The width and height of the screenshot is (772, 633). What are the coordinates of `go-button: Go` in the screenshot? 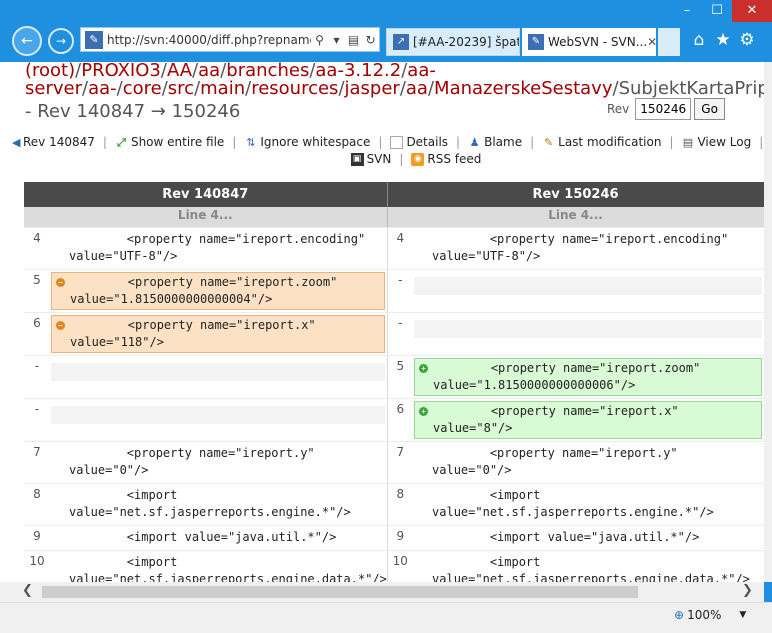 It's located at (709, 109).